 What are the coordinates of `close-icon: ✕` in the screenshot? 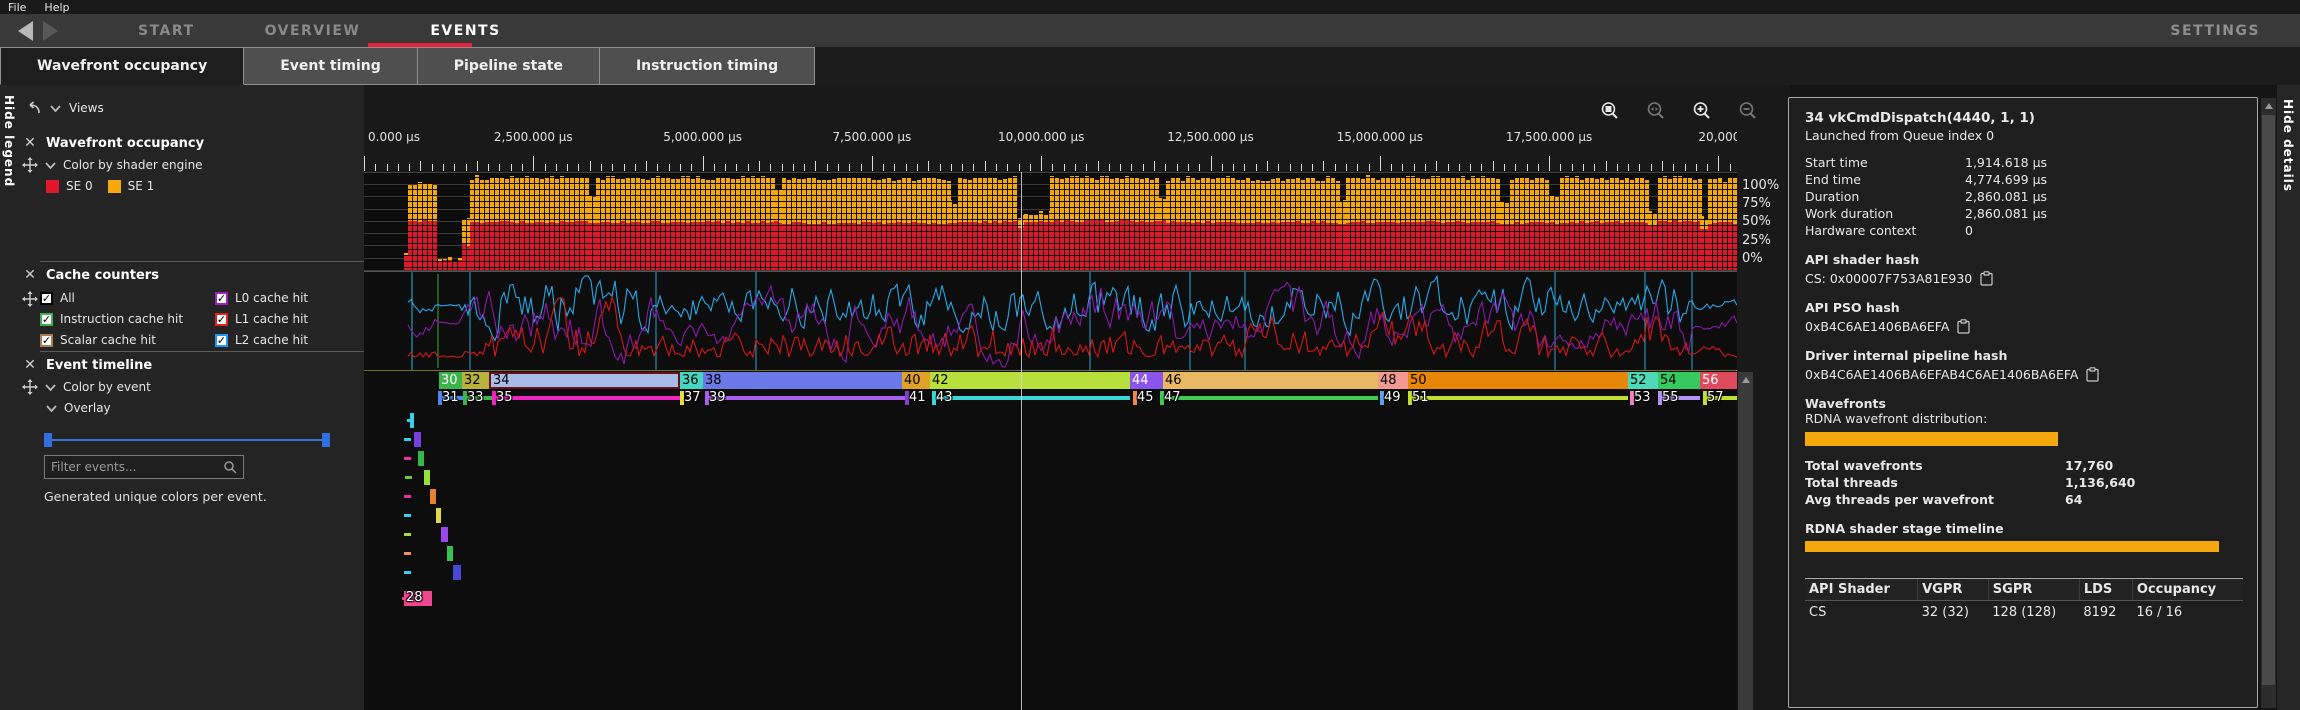 It's located at (30, 365).